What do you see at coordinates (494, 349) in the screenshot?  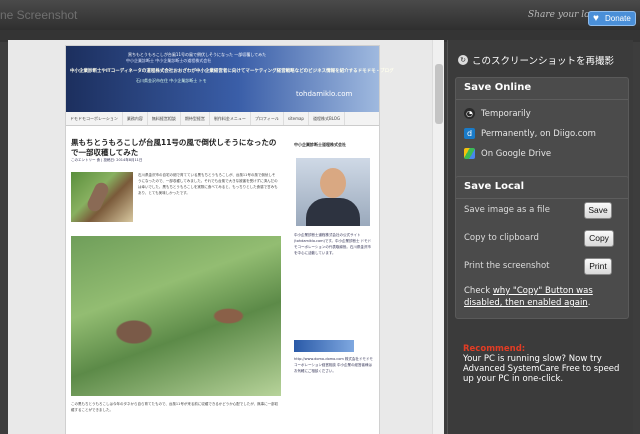 I see `promo-headline: Recommend:` at bounding box center [494, 349].